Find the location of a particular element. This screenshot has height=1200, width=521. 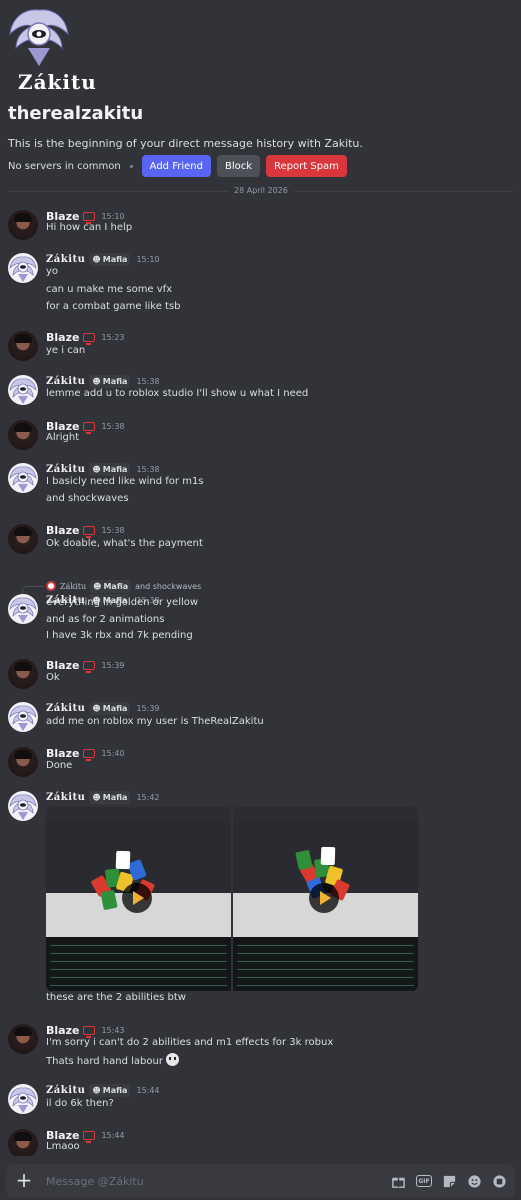

composer-separator is located at coordinates (260, 1160).